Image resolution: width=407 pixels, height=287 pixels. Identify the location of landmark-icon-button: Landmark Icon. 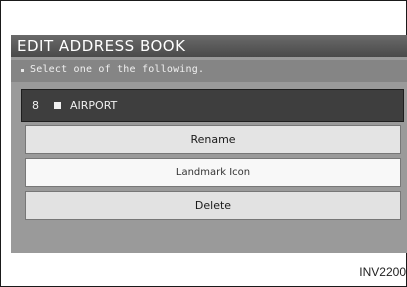
(213, 172).